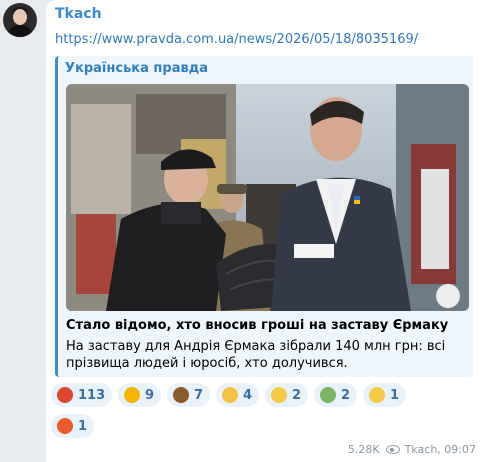 Image resolution: width=488 pixels, height=462 pixels. I want to click on sender-name: Tkach, so click(78, 14).